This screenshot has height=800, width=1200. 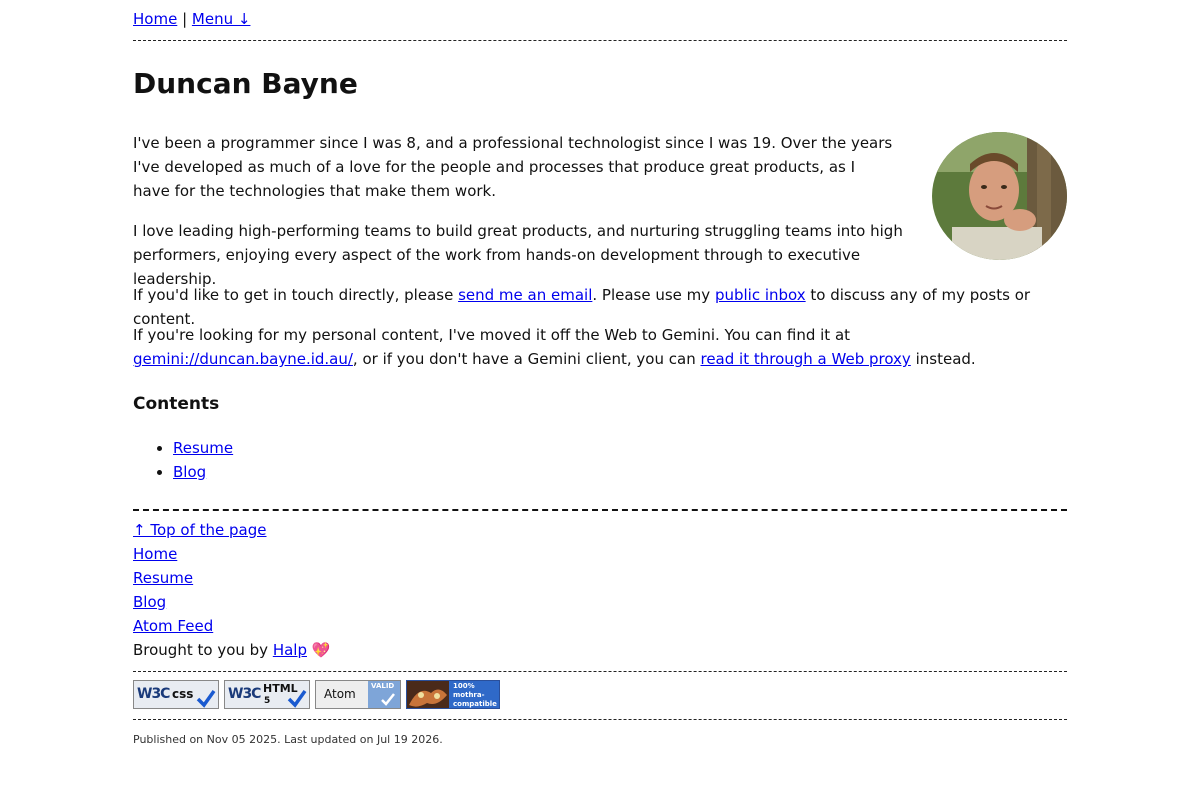 I want to click on nav-menu-link: Menu ↓, so click(x=221, y=19).